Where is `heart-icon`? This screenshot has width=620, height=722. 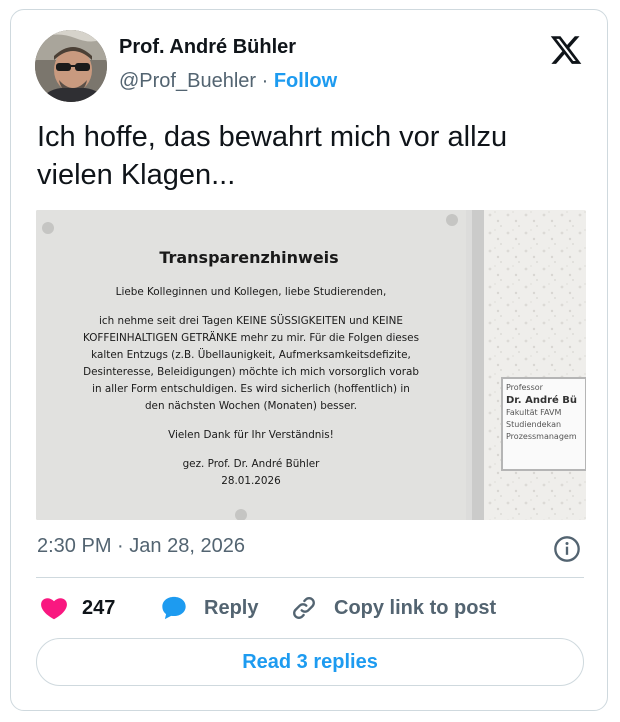 heart-icon is located at coordinates (54, 609).